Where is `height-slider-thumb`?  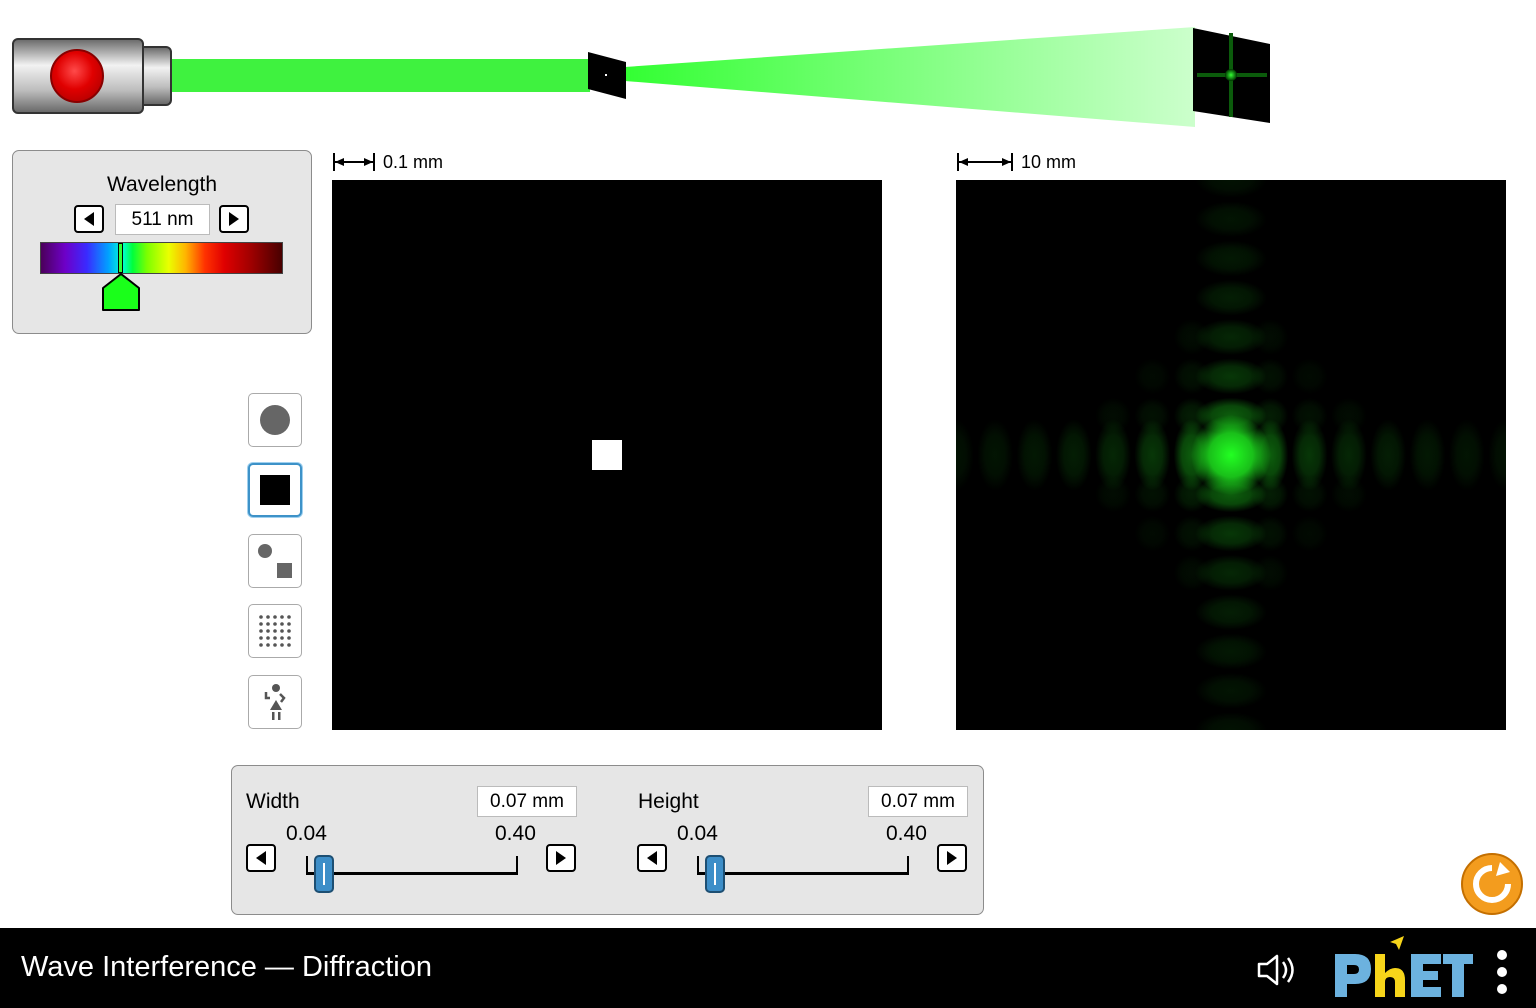 height-slider-thumb is located at coordinates (714, 874).